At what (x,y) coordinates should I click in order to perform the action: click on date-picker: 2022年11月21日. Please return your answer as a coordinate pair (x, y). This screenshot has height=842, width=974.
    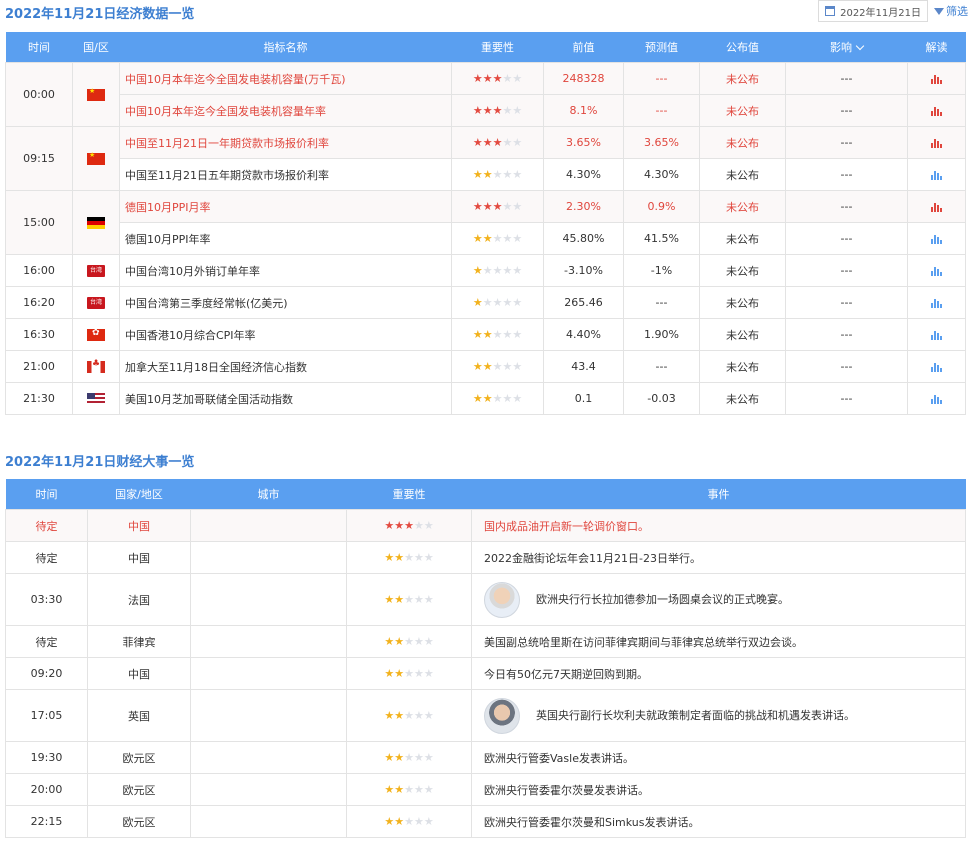
    Looking at the image, I should click on (873, 11).